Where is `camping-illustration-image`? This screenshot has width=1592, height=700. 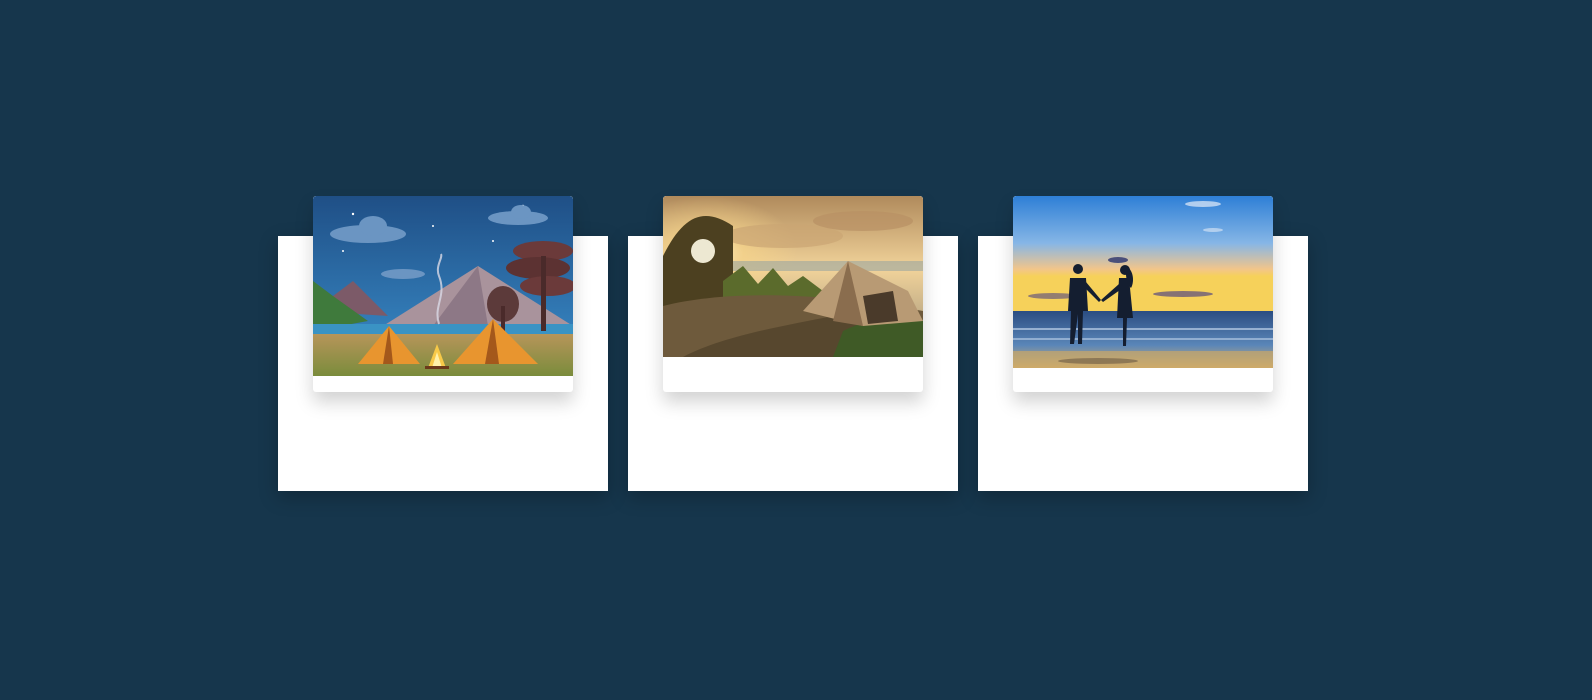 camping-illustration-image is located at coordinates (443, 286).